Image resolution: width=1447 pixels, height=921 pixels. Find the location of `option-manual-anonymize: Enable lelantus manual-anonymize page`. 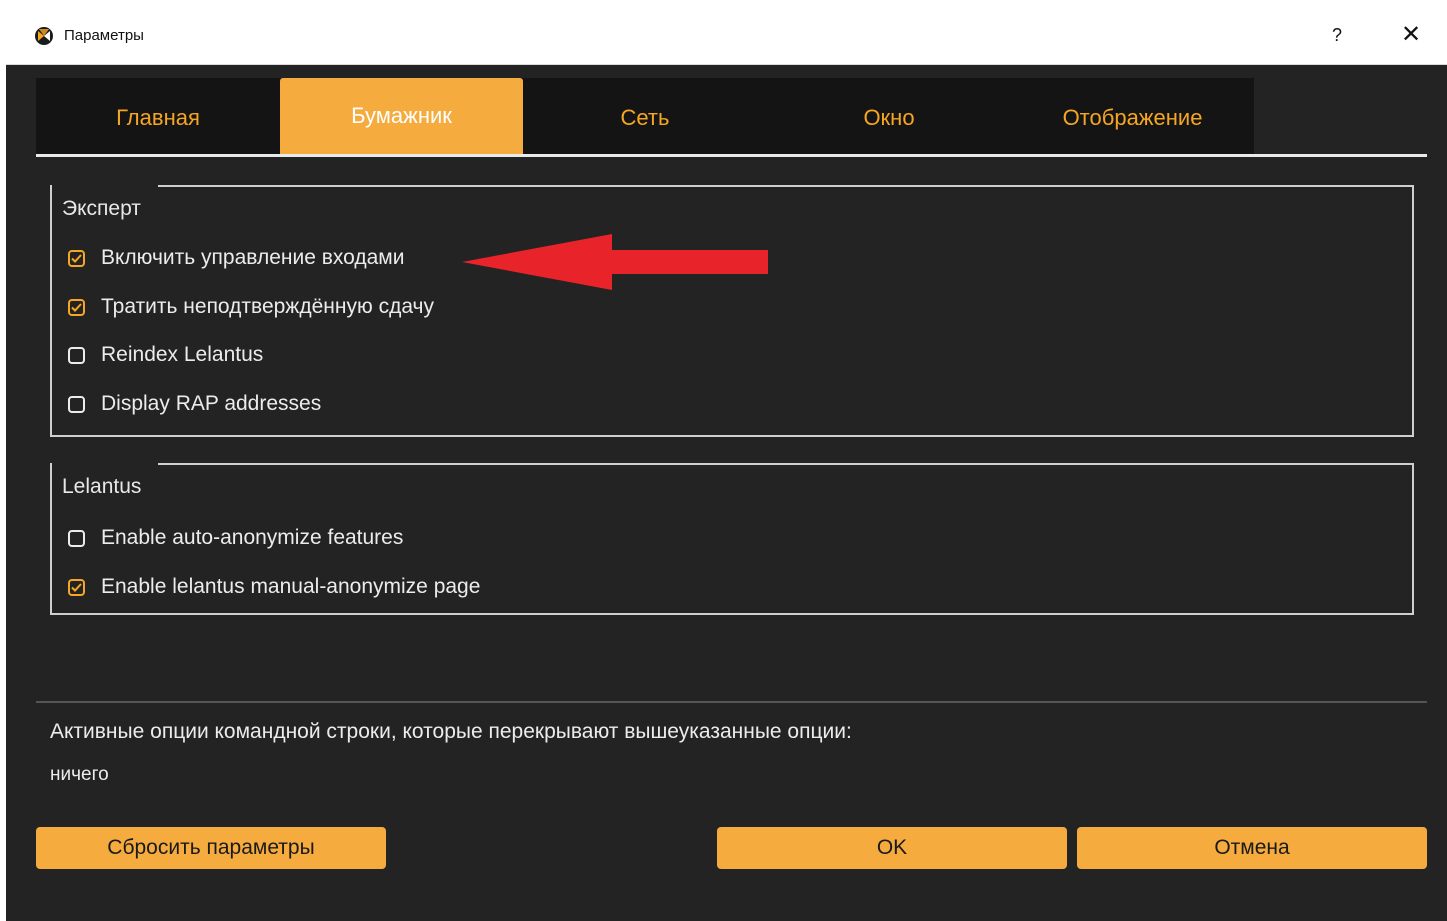

option-manual-anonymize: Enable lelantus manual-anonymize page is located at coordinates (274, 587).